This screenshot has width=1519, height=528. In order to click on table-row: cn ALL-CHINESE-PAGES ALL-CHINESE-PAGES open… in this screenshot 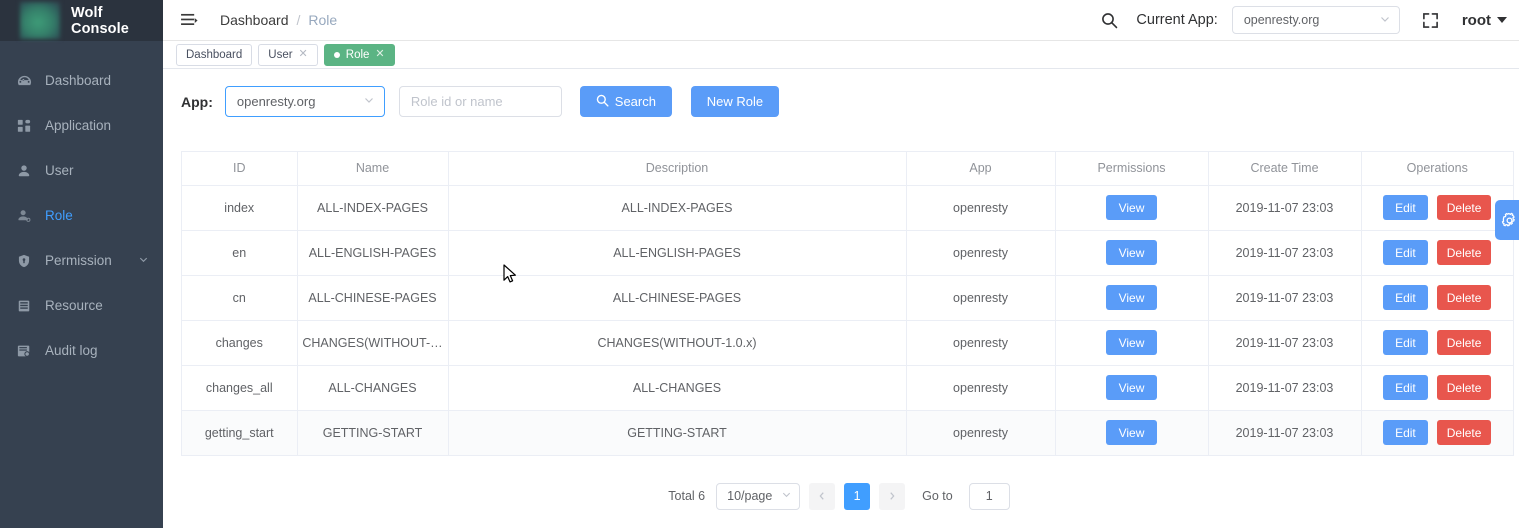, I will do `click(847, 298)`.